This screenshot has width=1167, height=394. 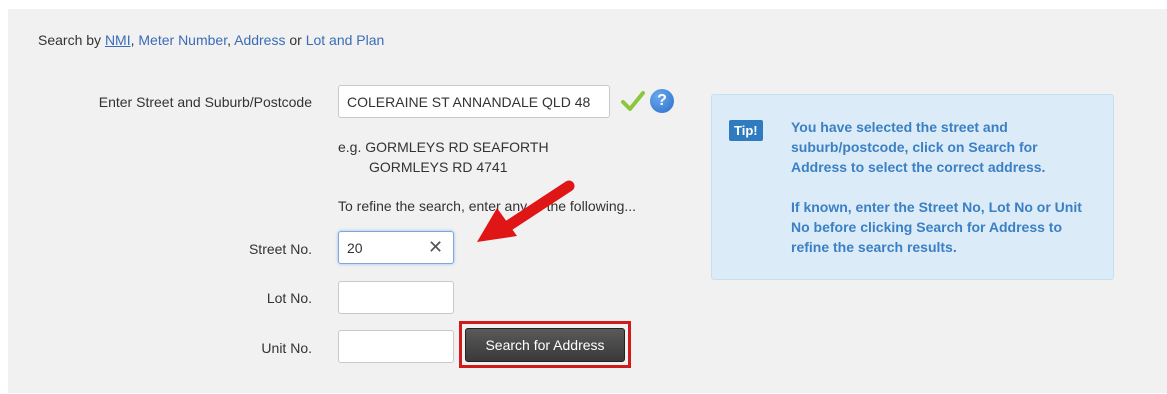 I want to click on help-icon: ?, so click(x=662, y=101).